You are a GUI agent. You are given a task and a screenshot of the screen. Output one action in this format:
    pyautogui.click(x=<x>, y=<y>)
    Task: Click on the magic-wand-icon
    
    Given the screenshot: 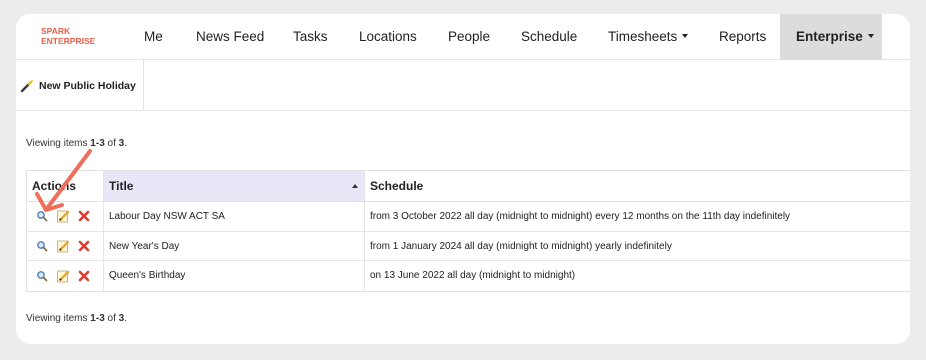 What is the action you would take?
    pyautogui.click(x=27, y=85)
    